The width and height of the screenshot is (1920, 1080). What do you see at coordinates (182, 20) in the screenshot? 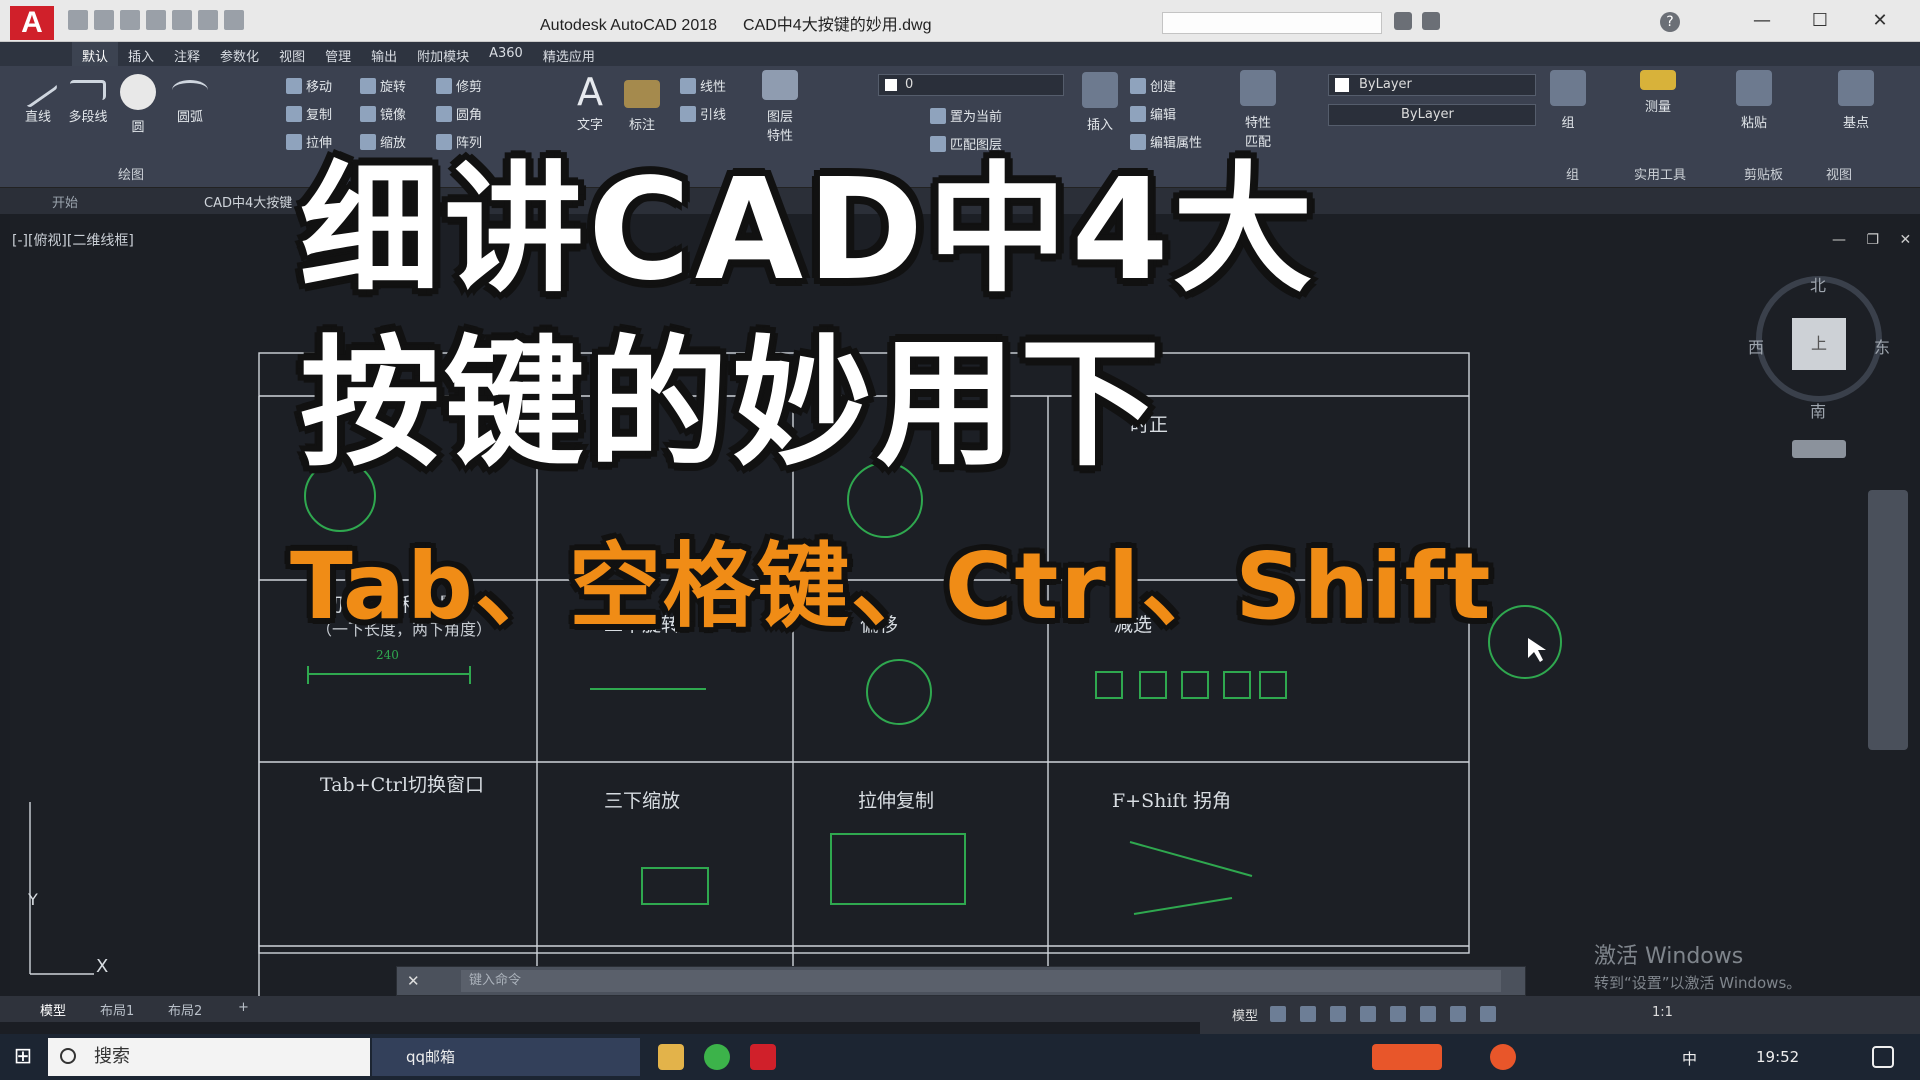
I see `print-icon` at bounding box center [182, 20].